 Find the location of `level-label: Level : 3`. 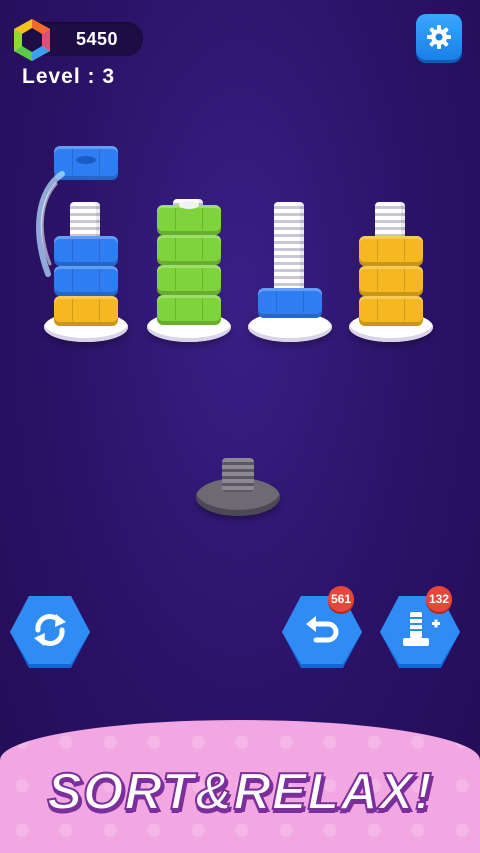

level-label: Level : 3 is located at coordinates (69, 76).